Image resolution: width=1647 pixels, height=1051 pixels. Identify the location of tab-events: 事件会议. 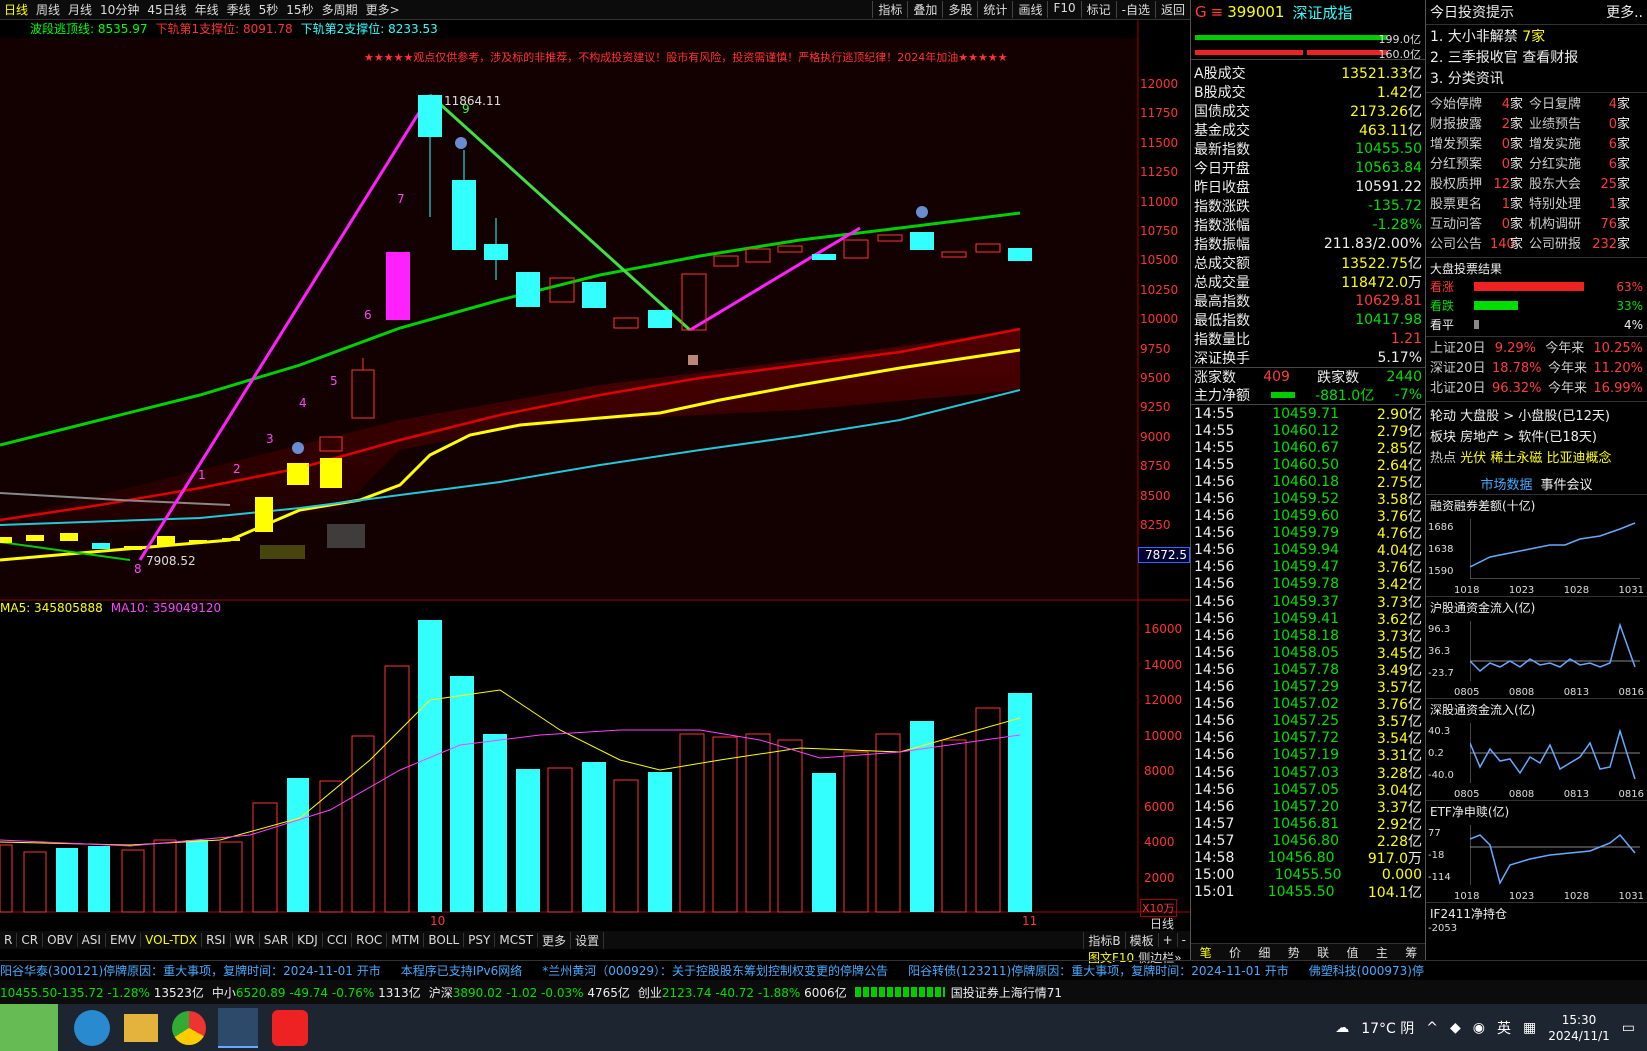
(1567, 483).